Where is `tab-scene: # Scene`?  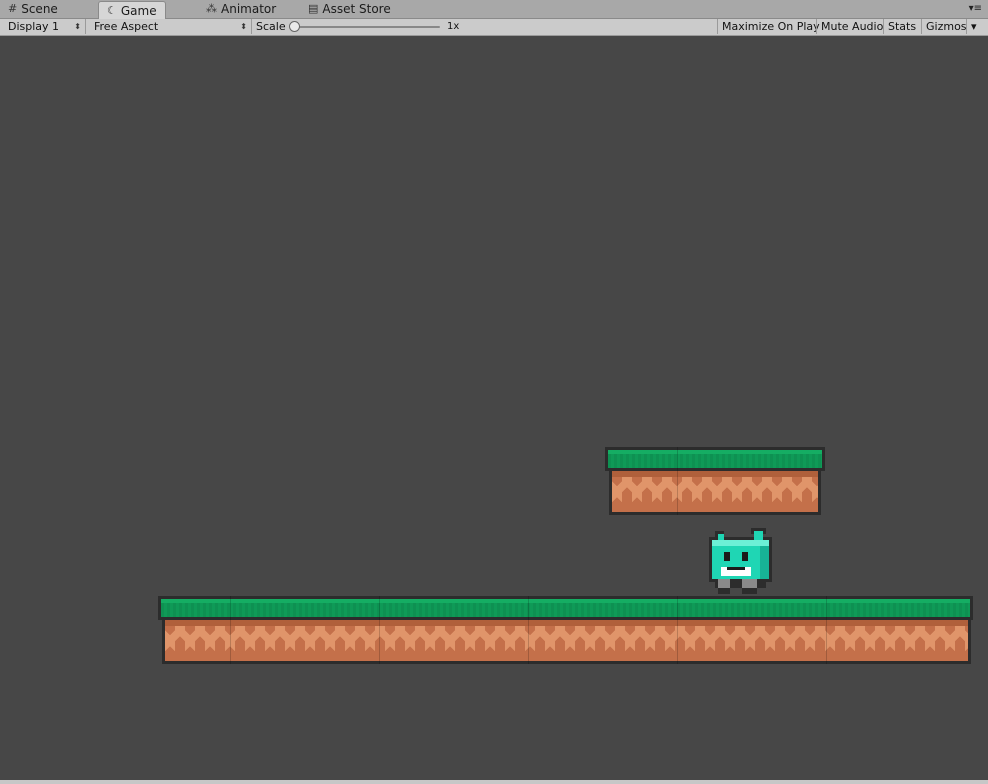 tab-scene: # Scene is located at coordinates (33, 9).